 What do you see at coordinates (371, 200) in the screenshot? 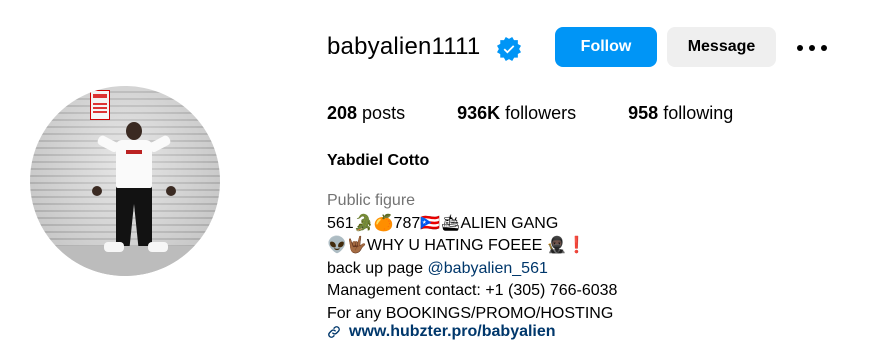
I see `category-label: Public figure` at bounding box center [371, 200].